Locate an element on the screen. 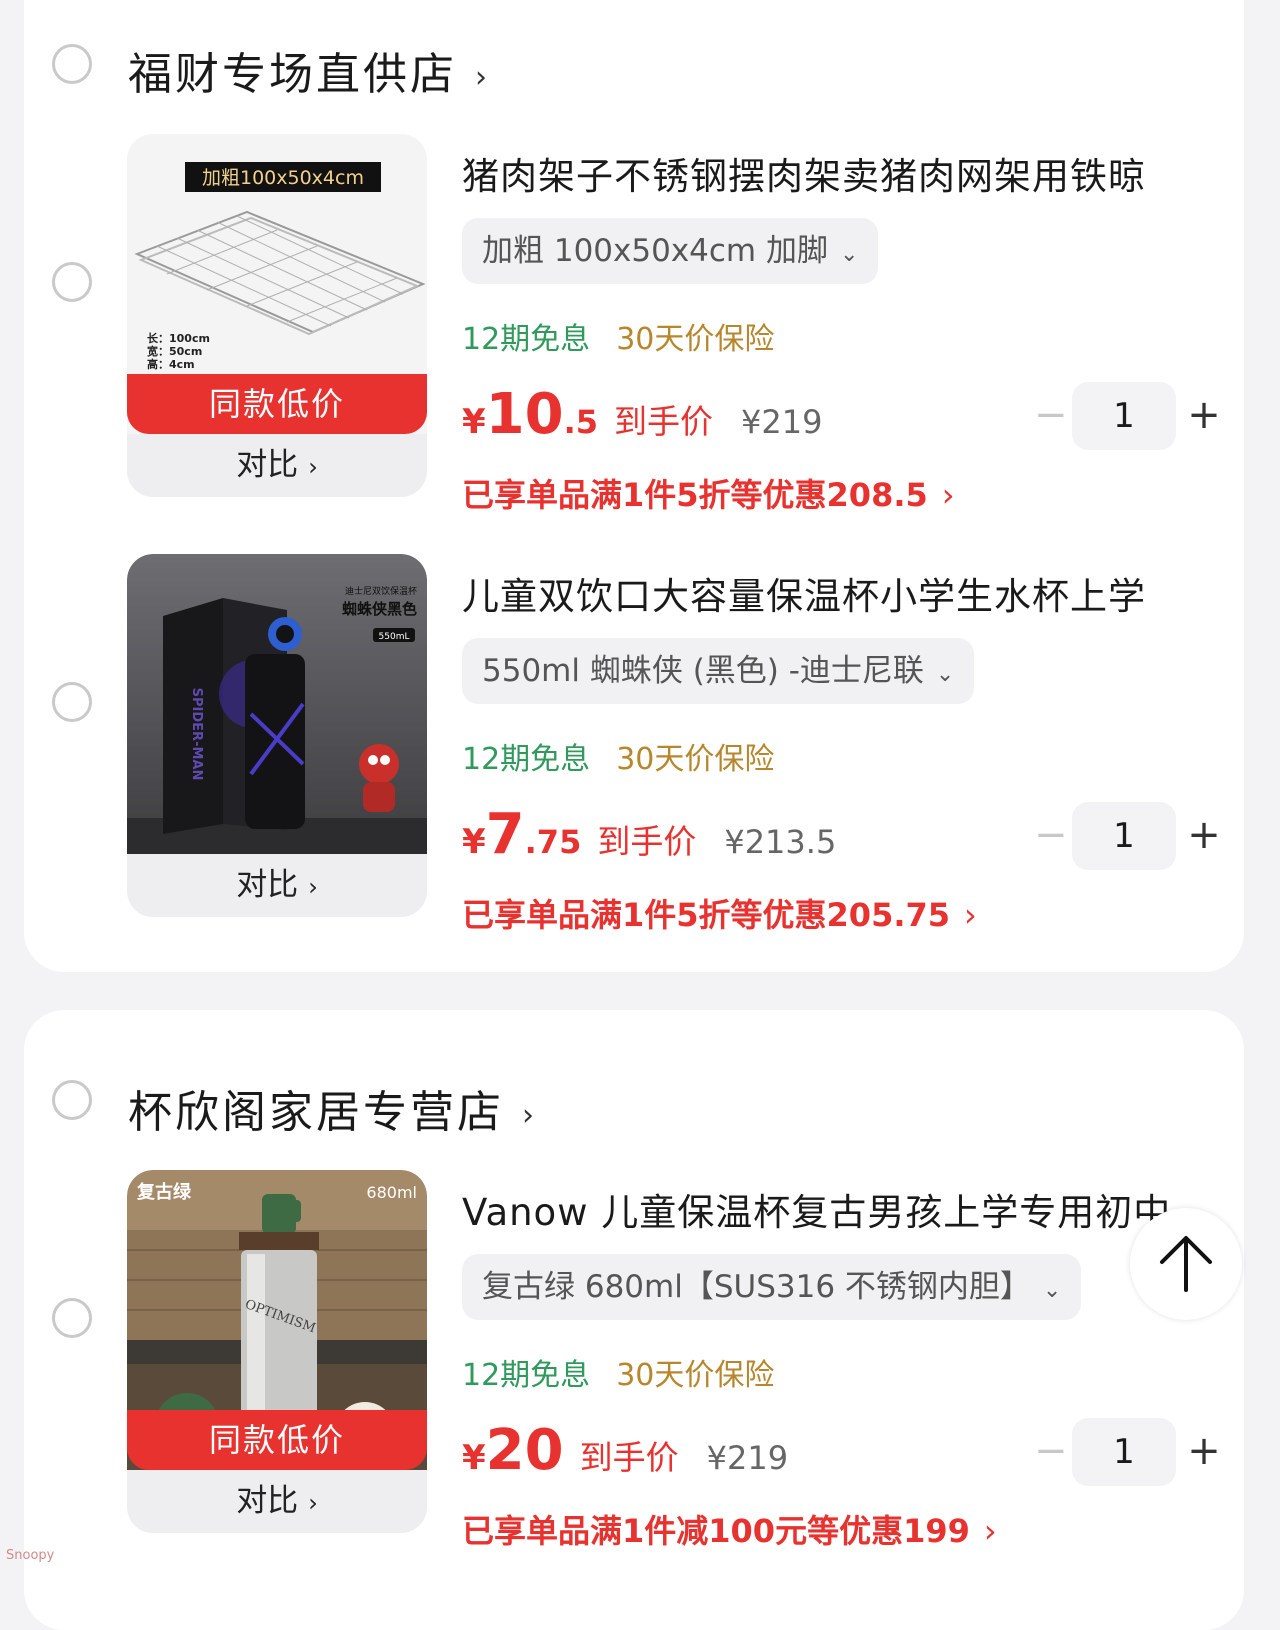 The image size is (1280, 1630). variant-label: 复古绿 680ml【SUS316 不锈钢内胆】 is located at coordinates (756, 1287).